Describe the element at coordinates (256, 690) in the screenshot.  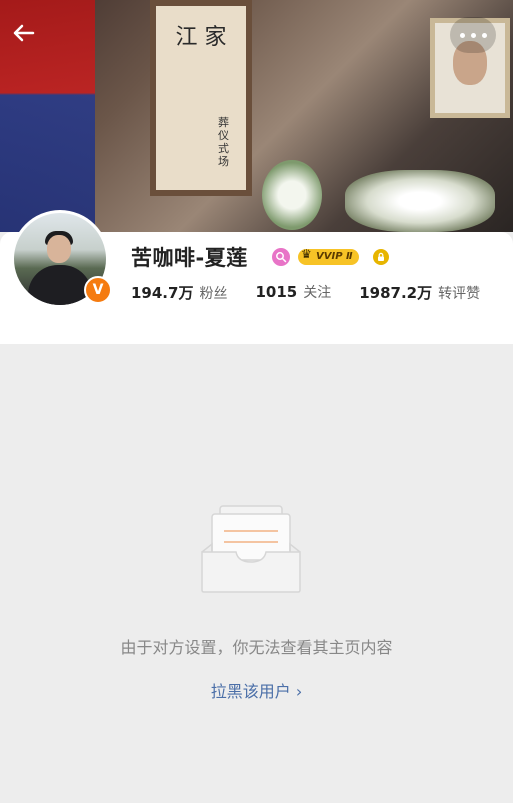
I see `block-user-link: 拉黑该用户 ›` at that location.